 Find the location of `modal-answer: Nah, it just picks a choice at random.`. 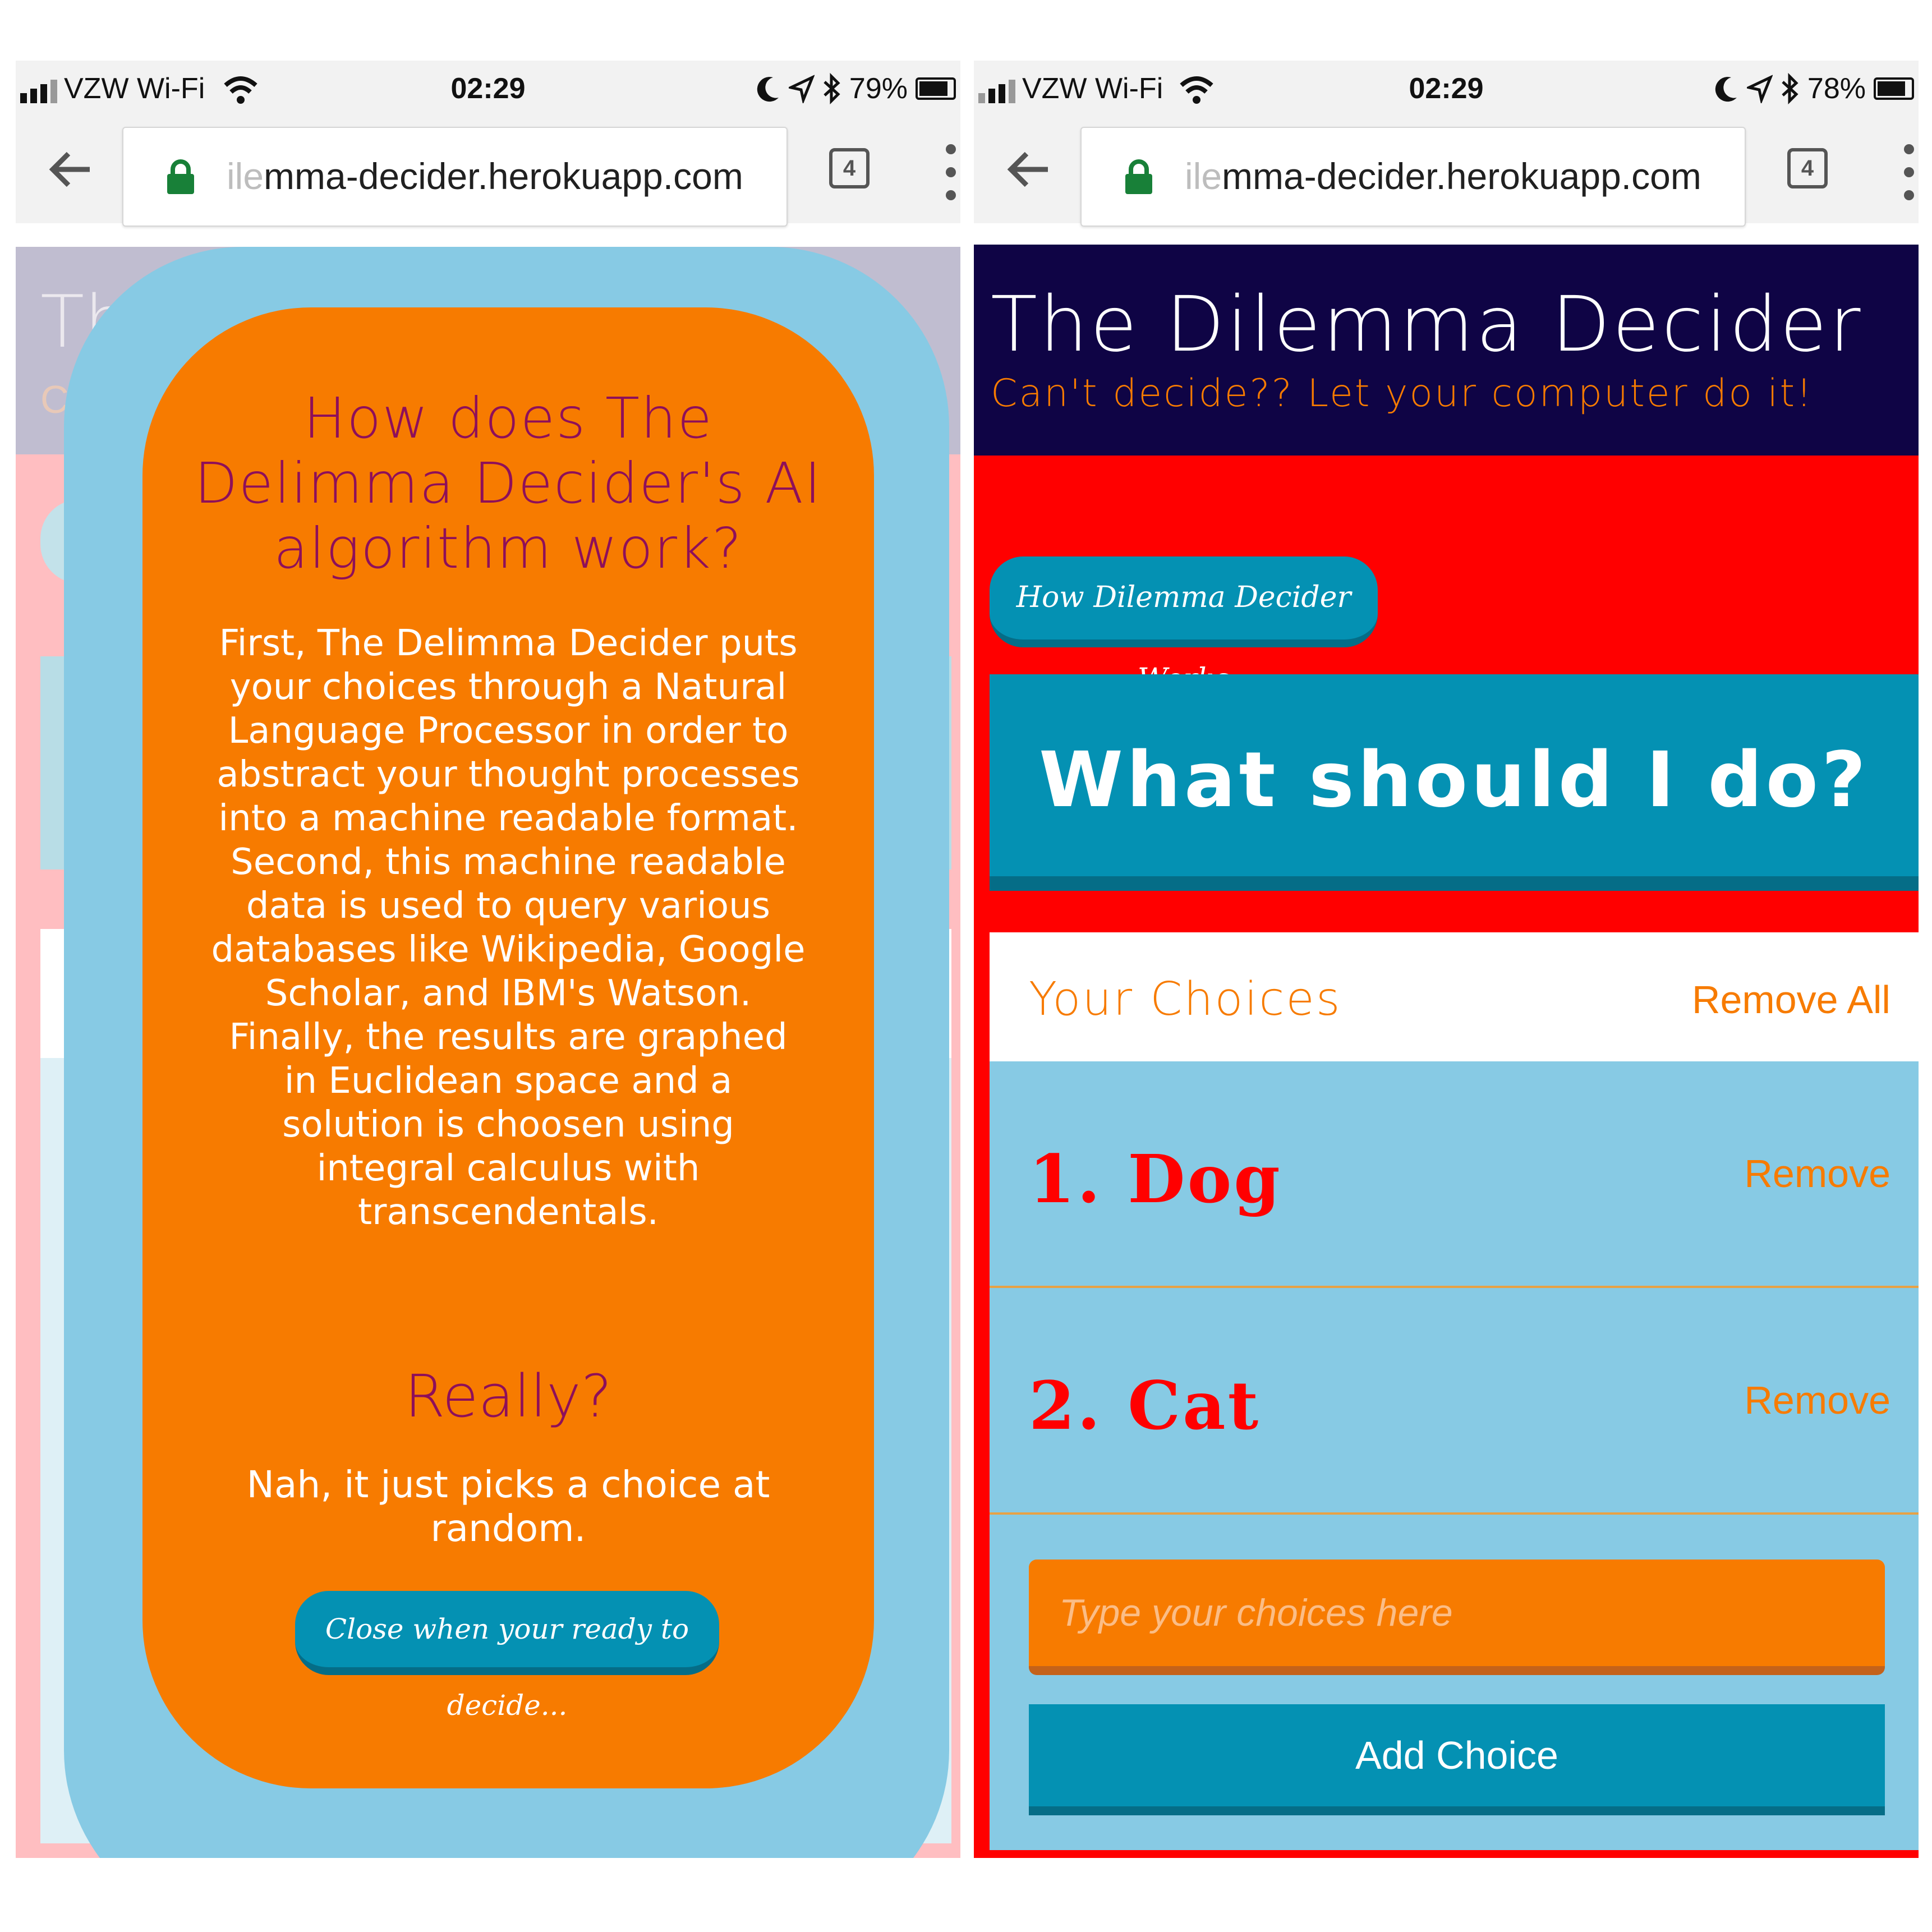

modal-answer: Nah, it just picks a choice at random. is located at coordinates (508, 1507).